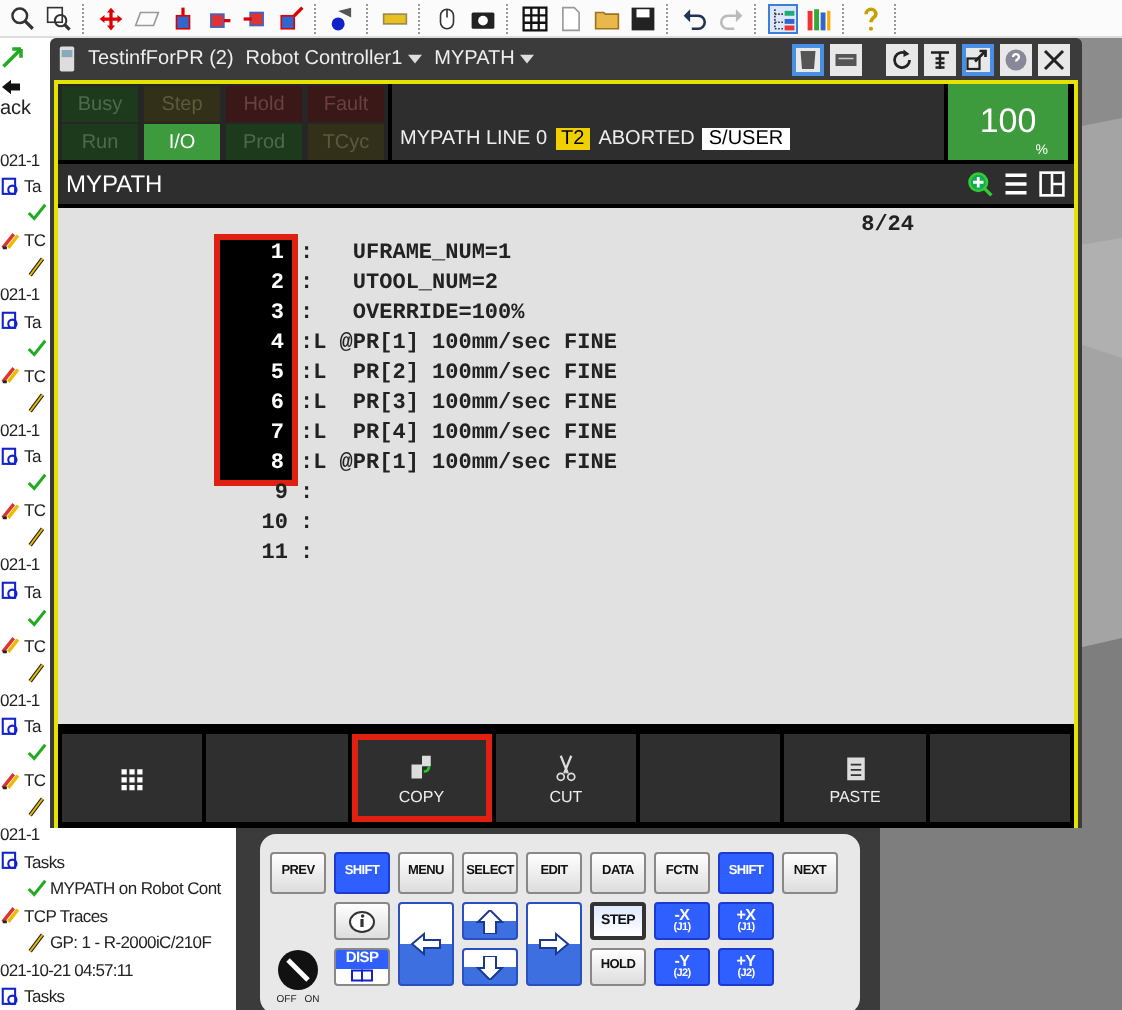  What do you see at coordinates (695, 18) in the screenshot?
I see `undo-icon` at bounding box center [695, 18].